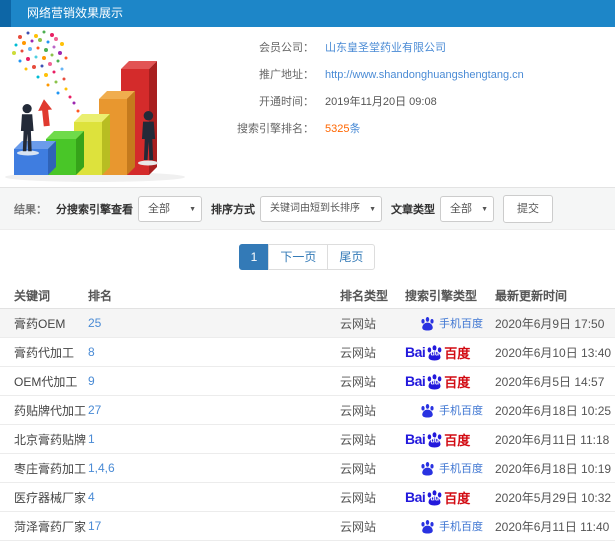 This screenshot has width=615, height=541. What do you see at coordinates (91, 352) in the screenshot?
I see `rank-link: 8` at bounding box center [91, 352].